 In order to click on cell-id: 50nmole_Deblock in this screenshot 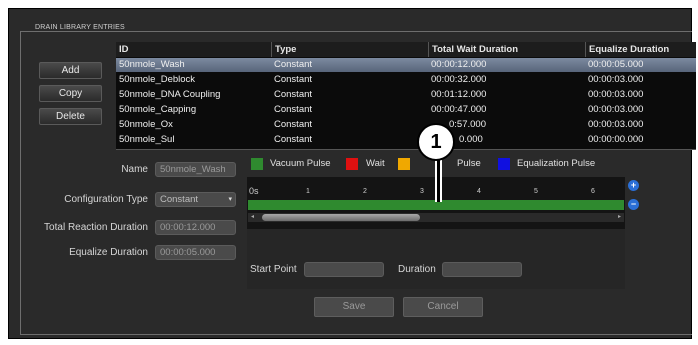, I will do `click(157, 79)`.